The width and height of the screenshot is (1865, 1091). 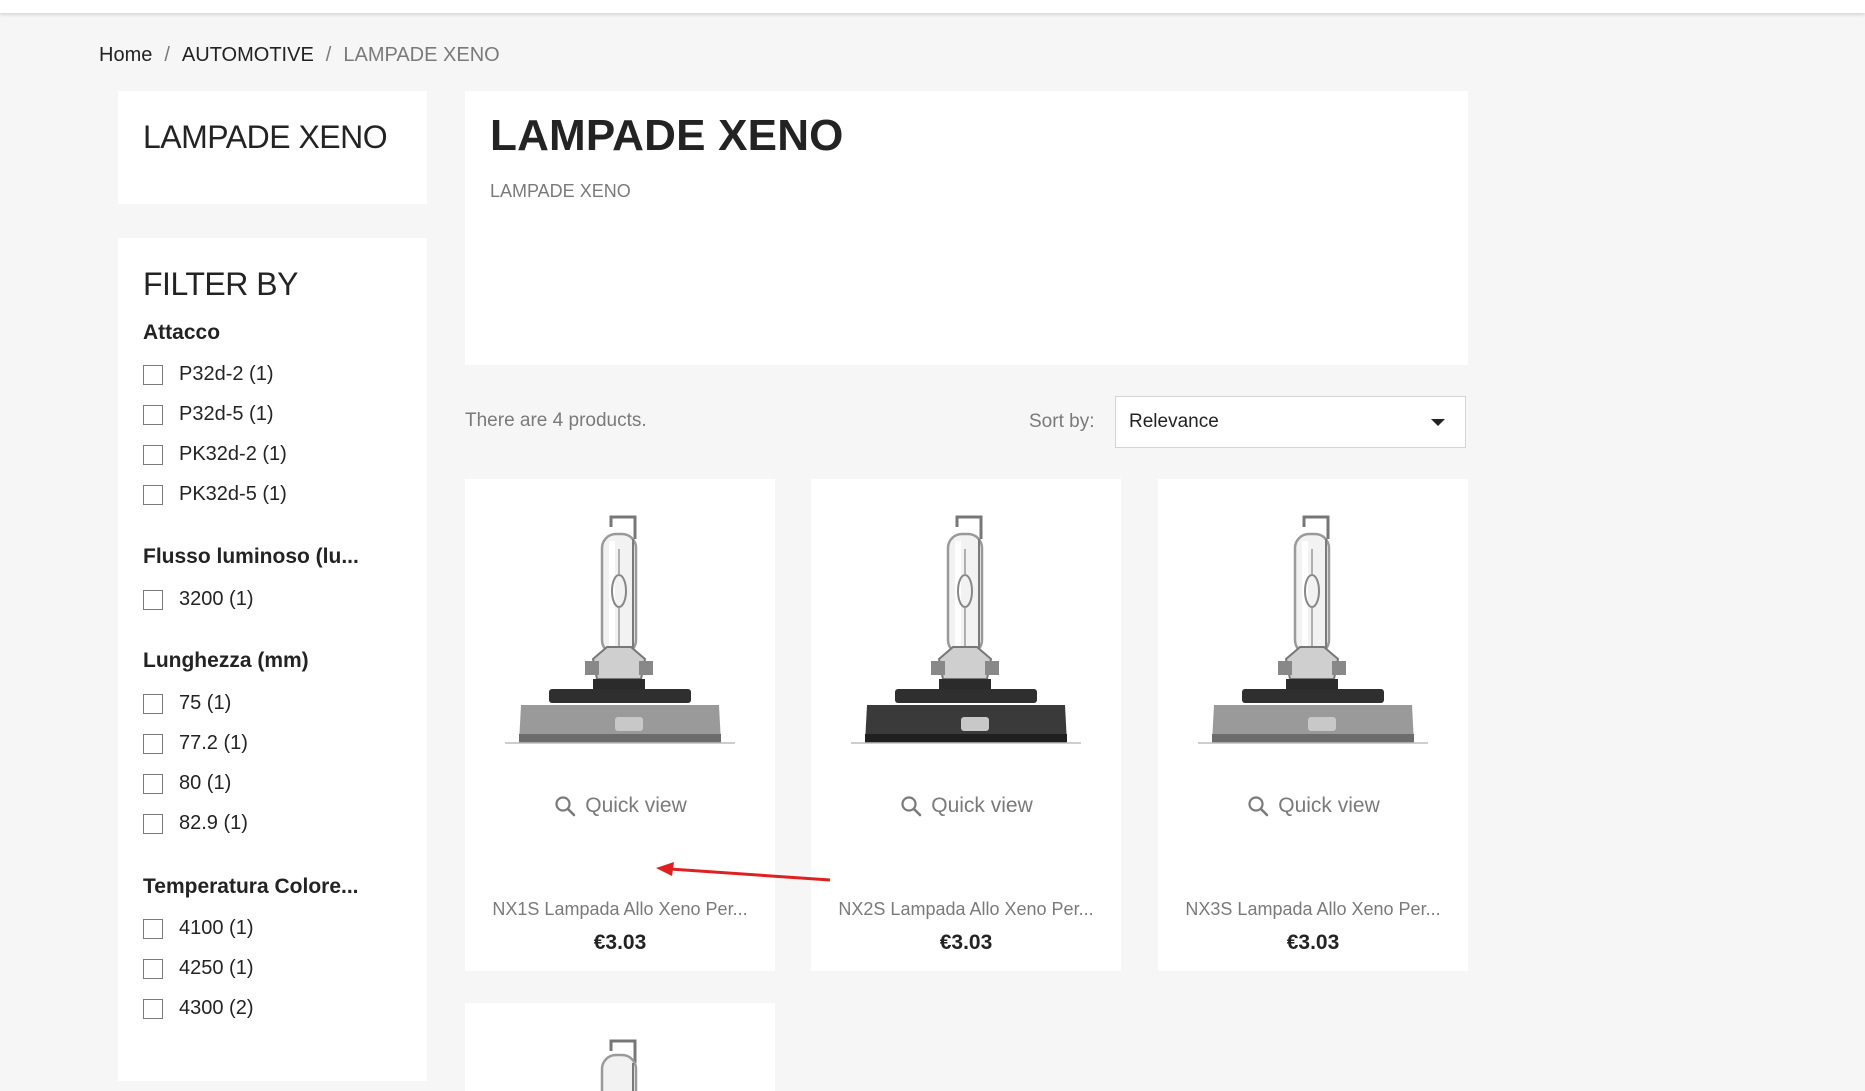 I want to click on filter-option: 4250 (1), so click(x=198, y=968).